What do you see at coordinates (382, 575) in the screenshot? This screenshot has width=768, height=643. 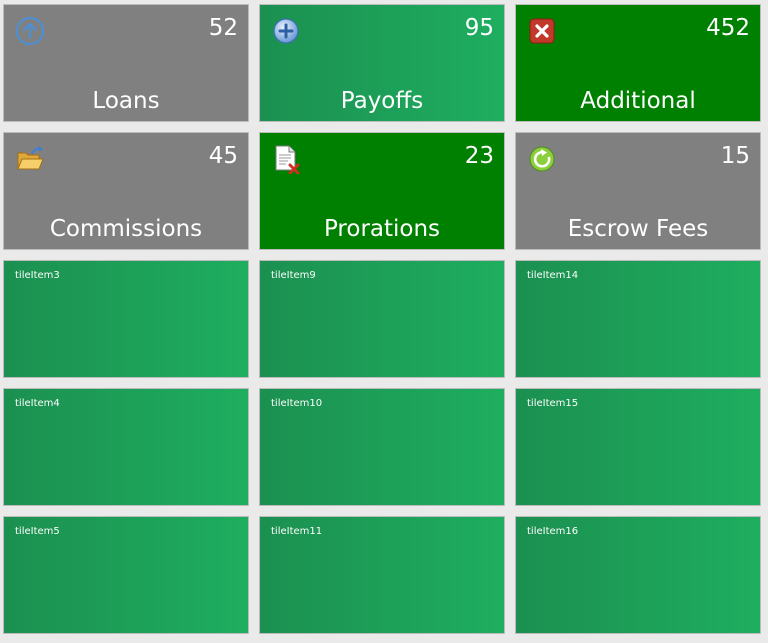 I see `tile-item-11: tileItem11` at bounding box center [382, 575].